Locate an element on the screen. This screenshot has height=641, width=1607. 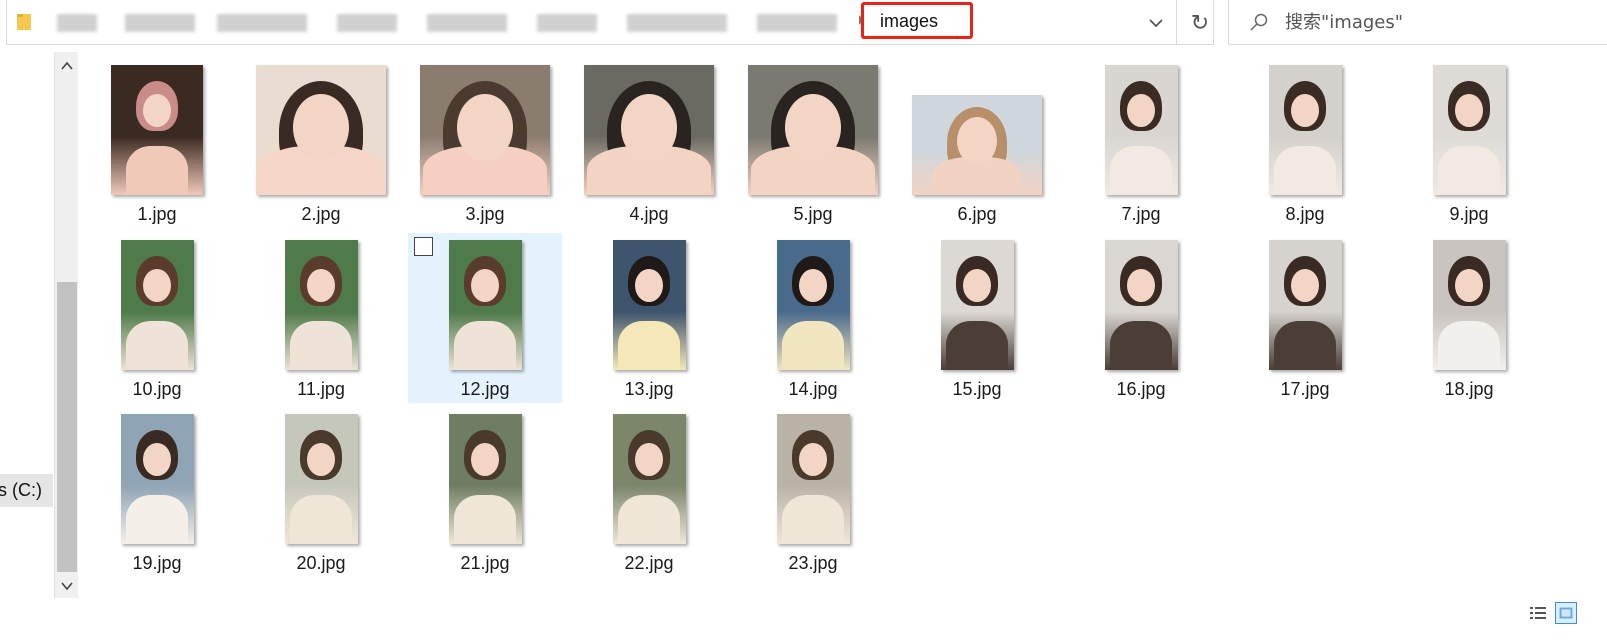
search-box is located at coordinates (1417, 22).